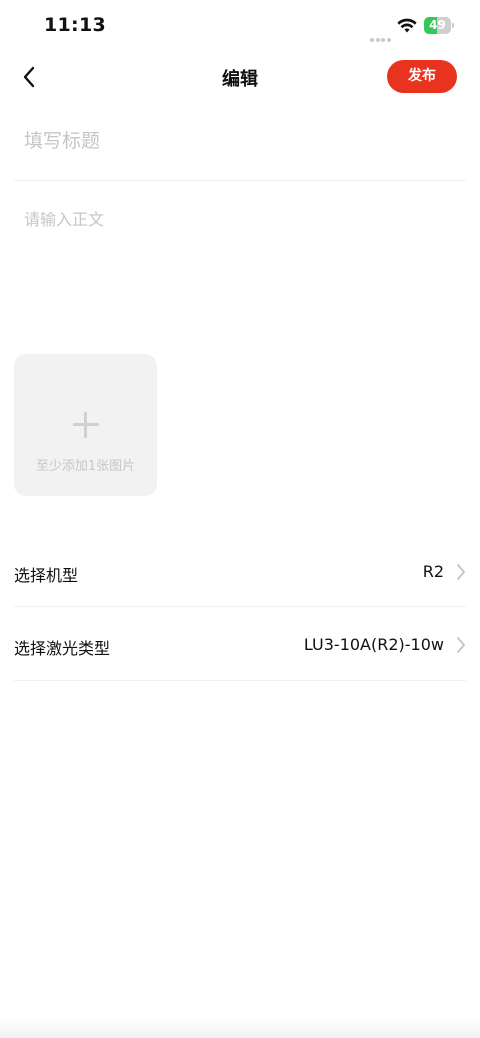 This screenshot has width=480, height=1038. Describe the element at coordinates (240, 78) in the screenshot. I see `nav-bar: 编辑 发布` at that location.